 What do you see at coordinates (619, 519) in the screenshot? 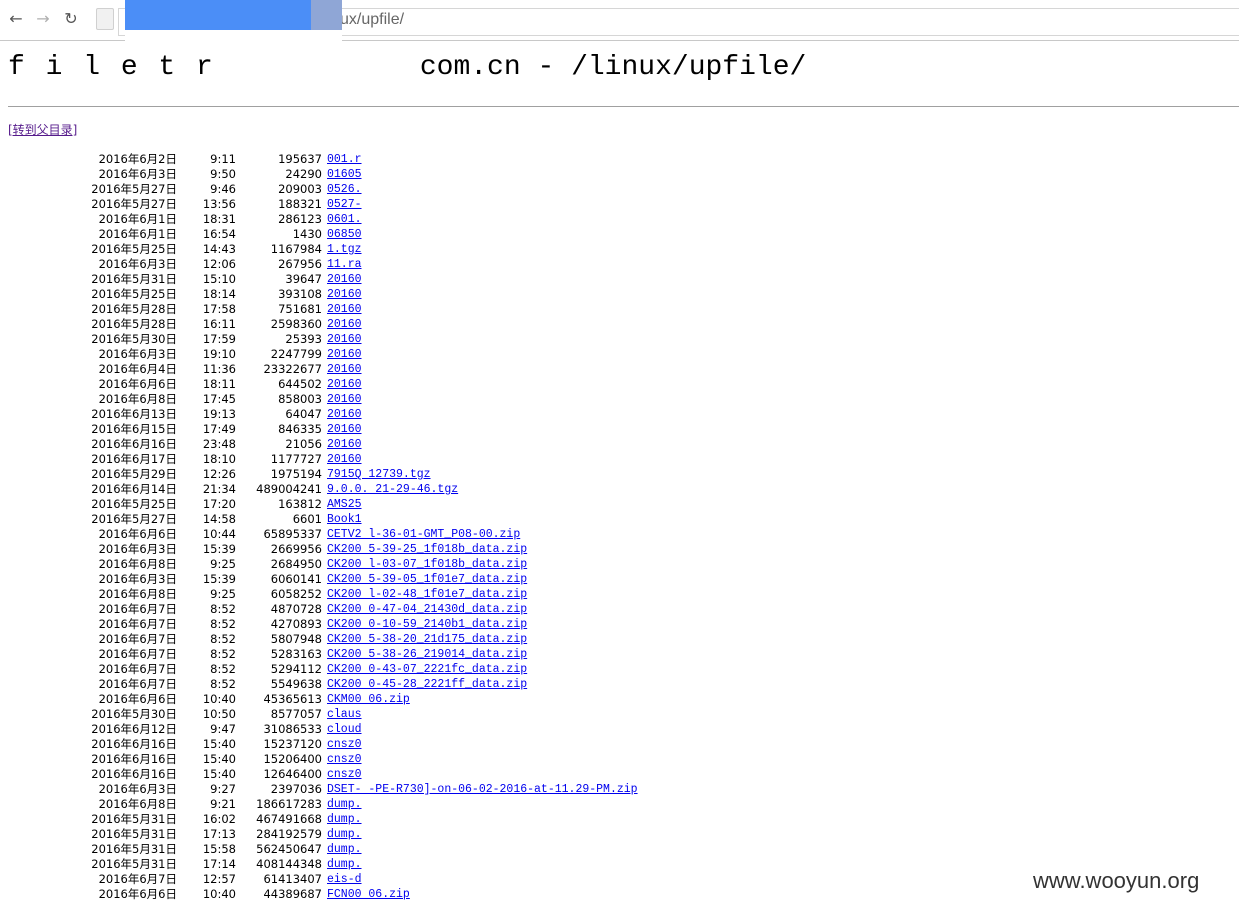
I see `file-row: 2016年5月27日 14:58 6601 Book1` at bounding box center [619, 519].